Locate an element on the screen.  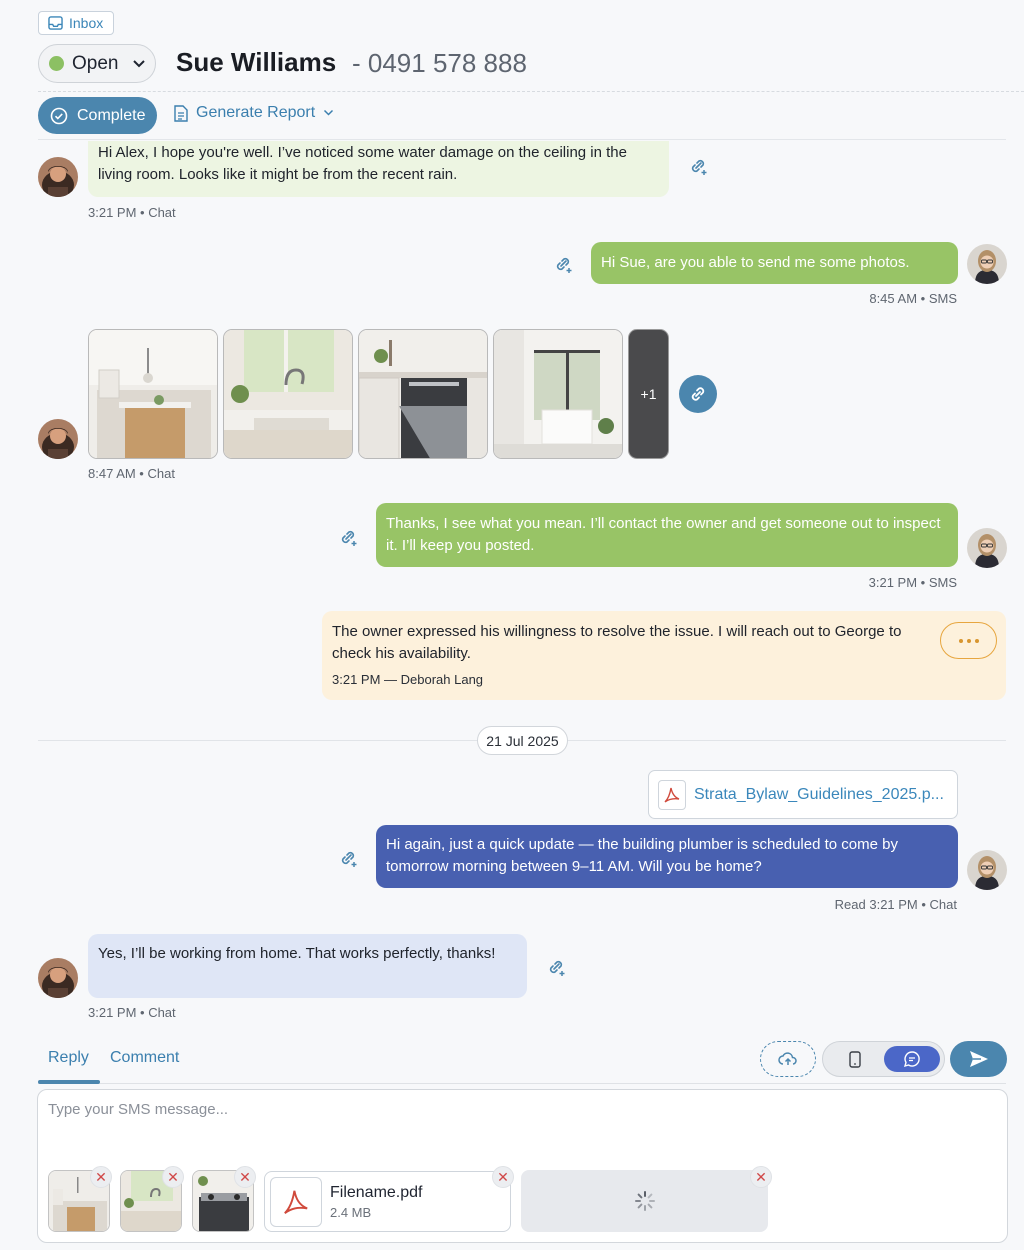
cloud-upload-icon is located at coordinates (787, 1058).